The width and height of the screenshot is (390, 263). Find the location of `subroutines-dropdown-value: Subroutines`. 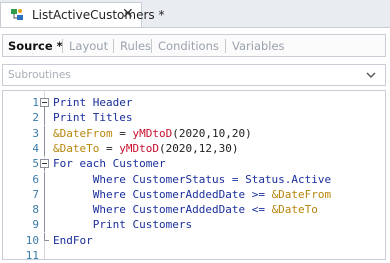

subroutines-dropdown-value: Subroutines is located at coordinates (39, 75).